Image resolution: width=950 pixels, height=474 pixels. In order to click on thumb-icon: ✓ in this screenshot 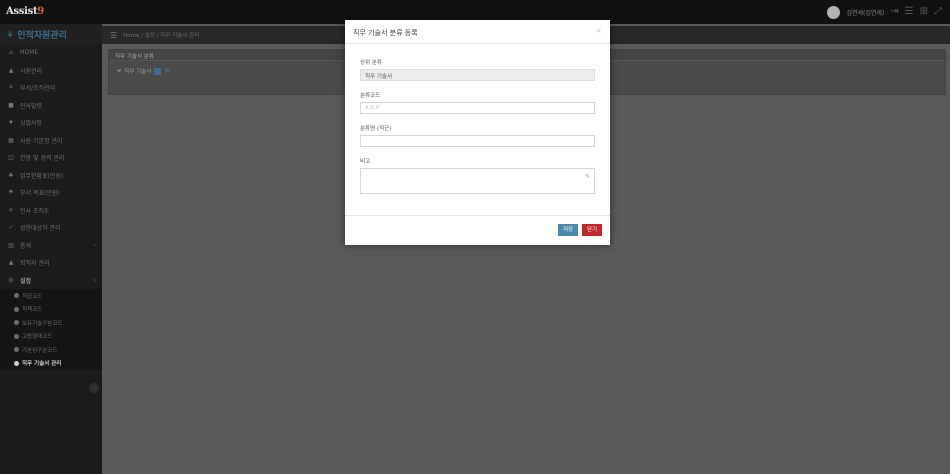, I will do `click(11, 228)`.